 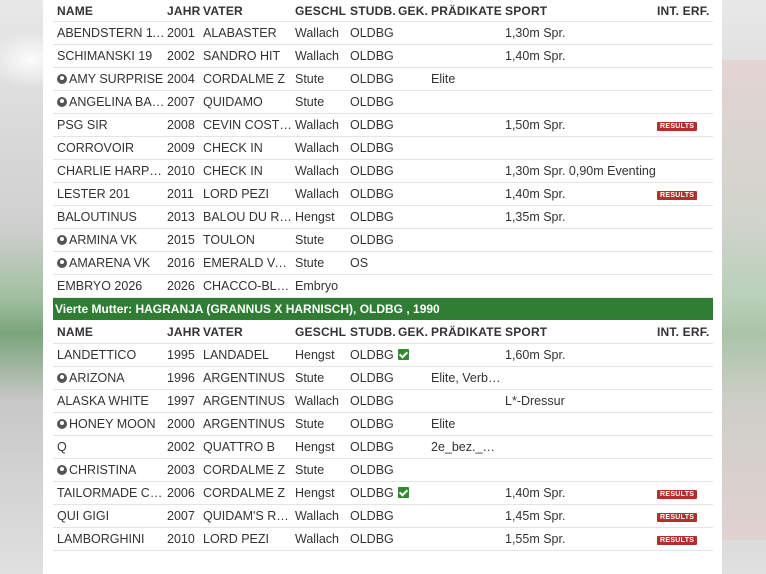 What do you see at coordinates (111, 470) in the screenshot?
I see `horse-name: CHRISTINA` at bounding box center [111, 470].